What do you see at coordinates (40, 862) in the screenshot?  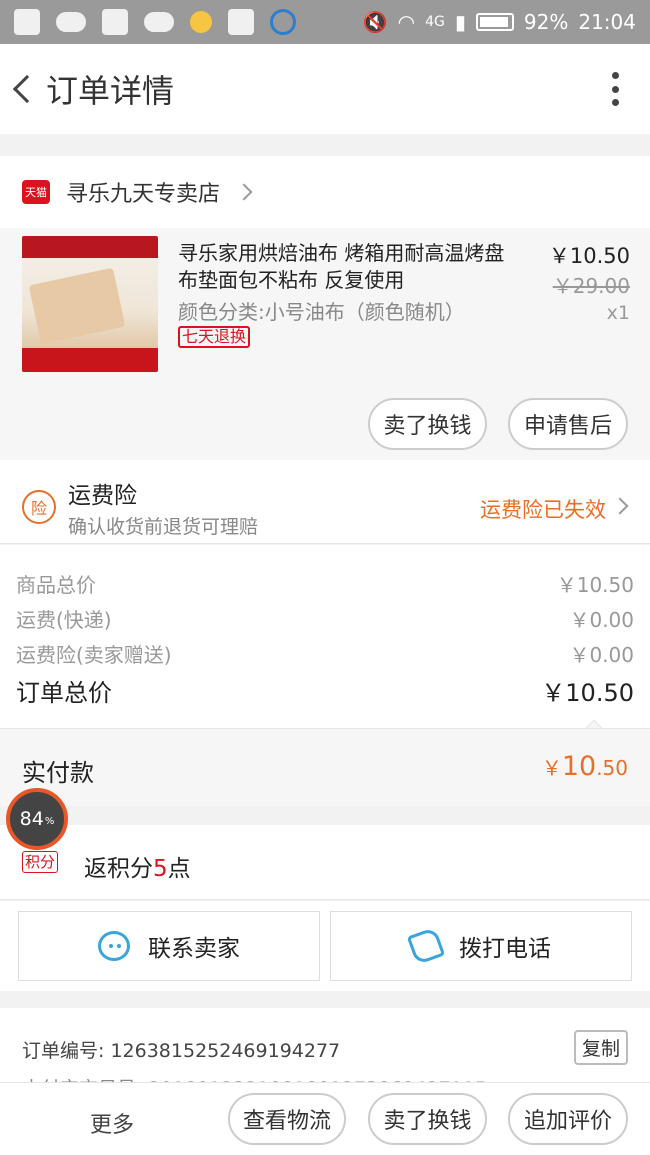 I see `points-icon: 积分` at bounding box center [40, 862].